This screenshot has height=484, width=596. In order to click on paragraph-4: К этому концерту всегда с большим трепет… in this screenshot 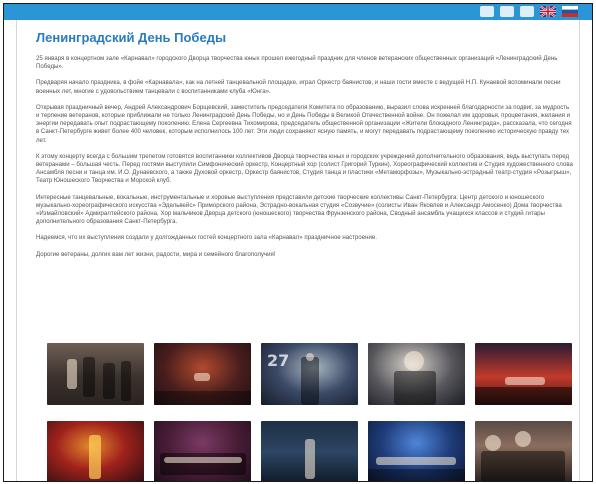, I will do `click(304, 168)`.